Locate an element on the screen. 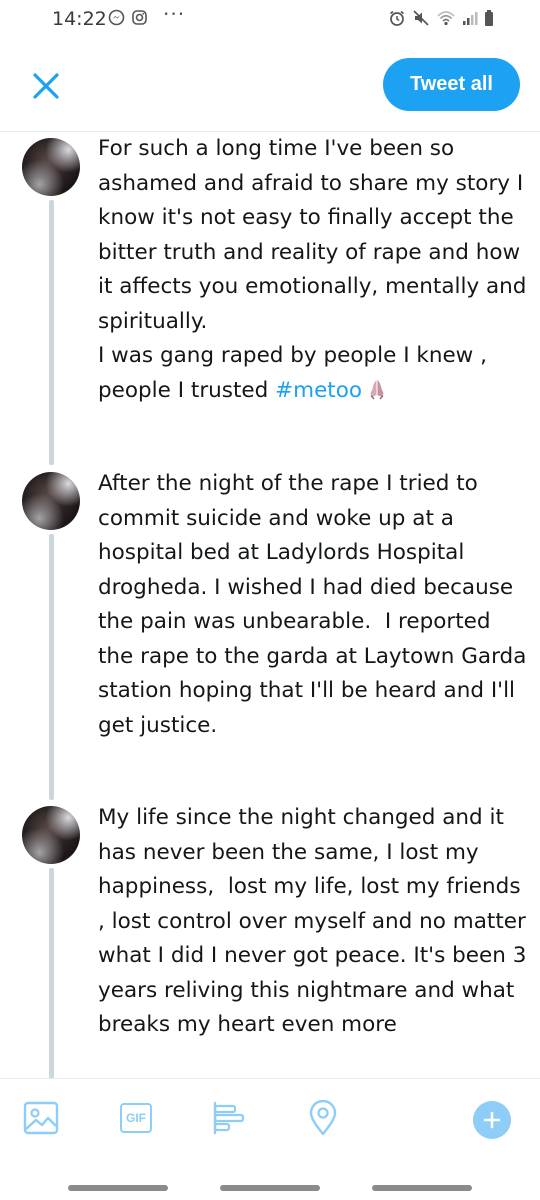 The width and height of the screenshot is (540, 1200). add-location-button is located at coordinates (323, 1118).